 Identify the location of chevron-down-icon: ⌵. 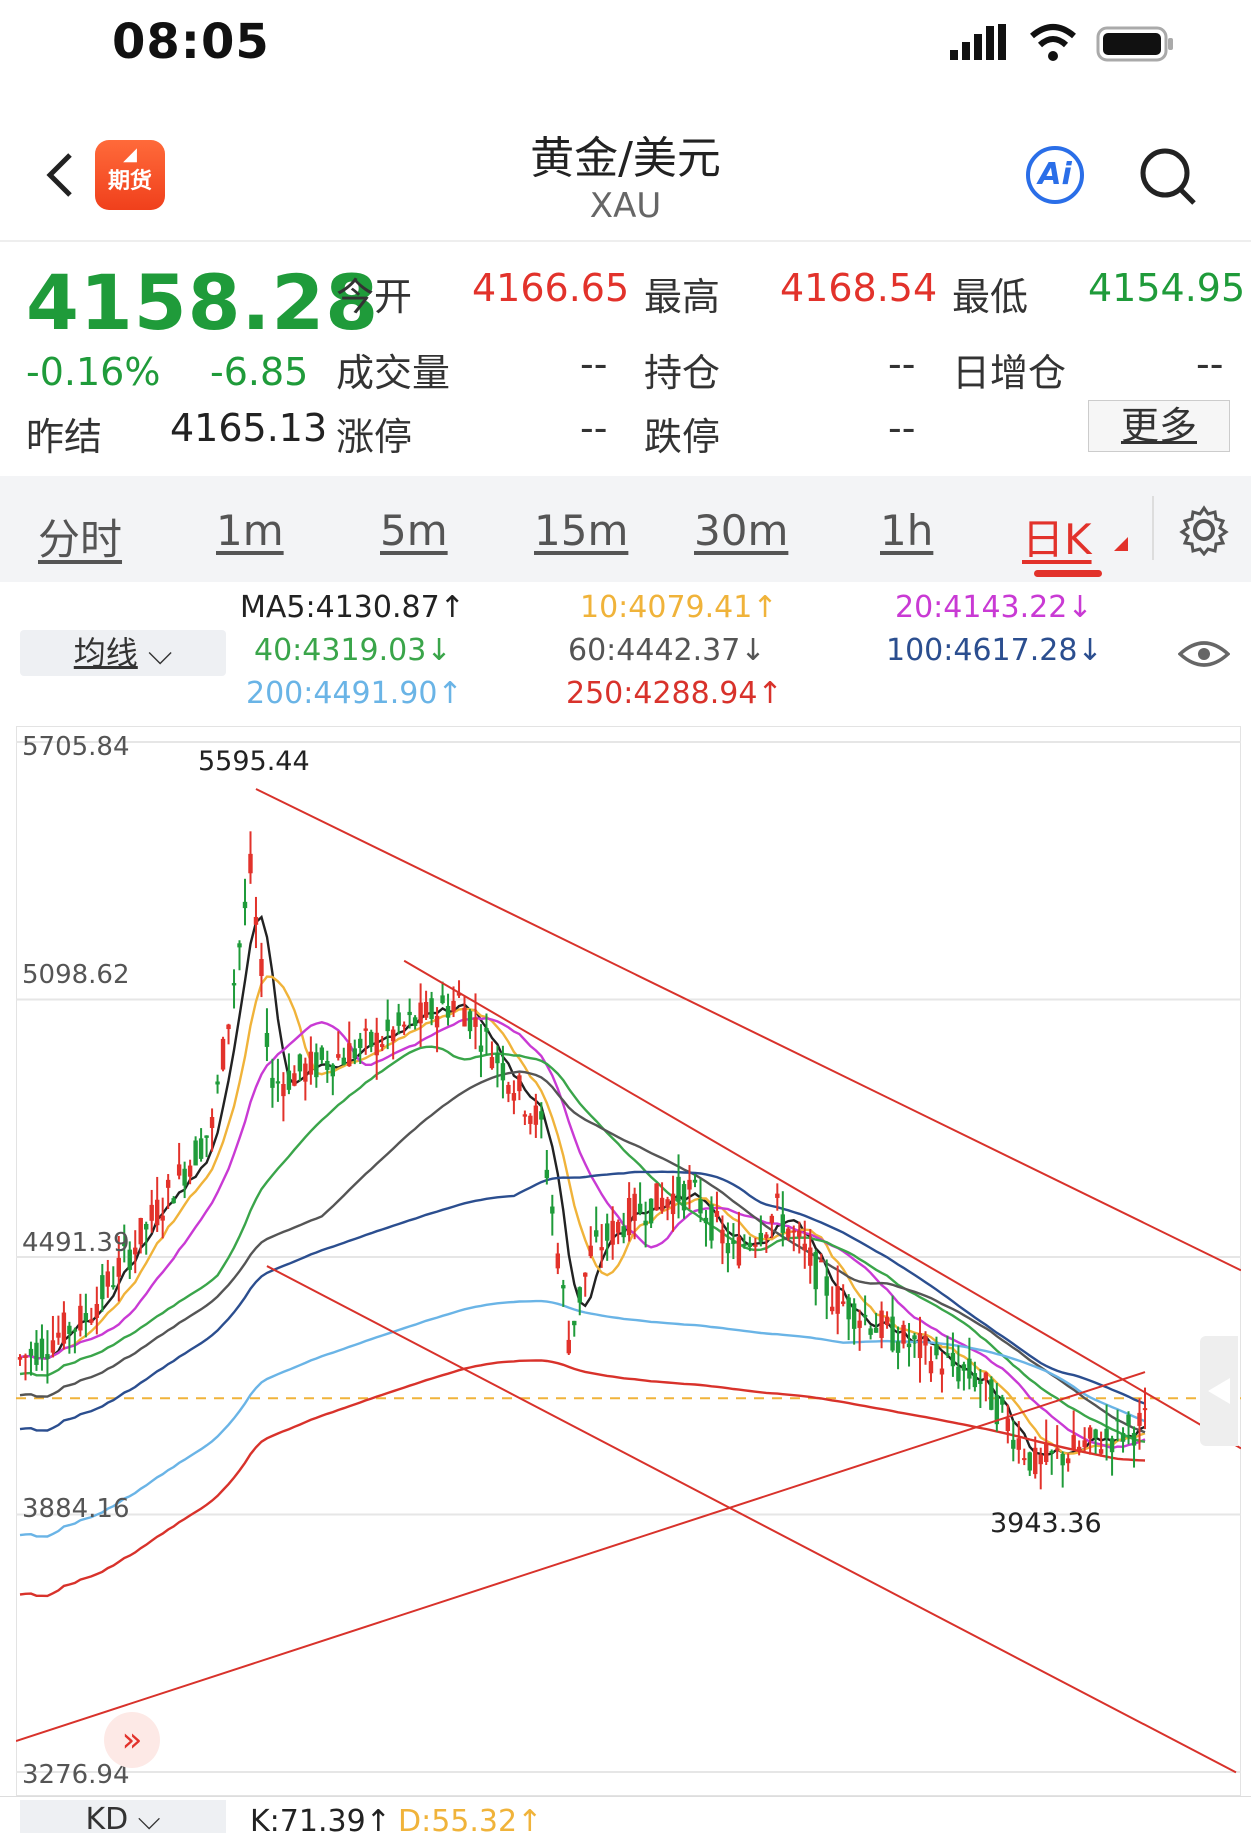
(160, 653).